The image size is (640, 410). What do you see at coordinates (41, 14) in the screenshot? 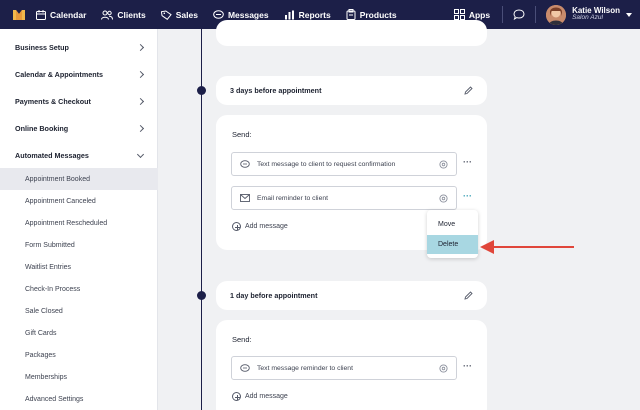
I see `calendar-icon` at bounding box center [41, 14].